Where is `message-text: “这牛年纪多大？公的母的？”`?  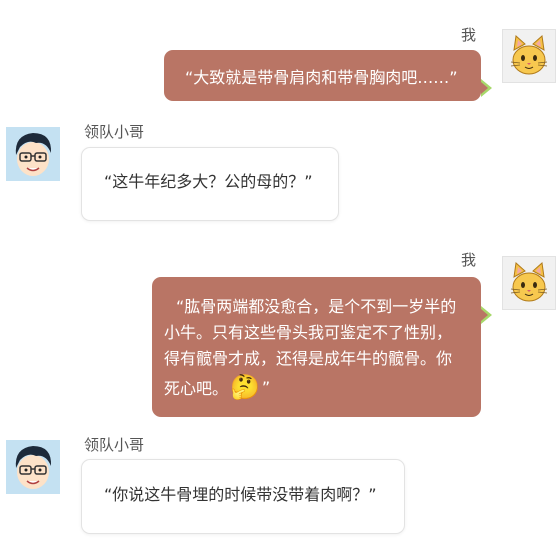
message-text: “这牛年纪多大？公的母的？” is located at coordinates (208, 181).